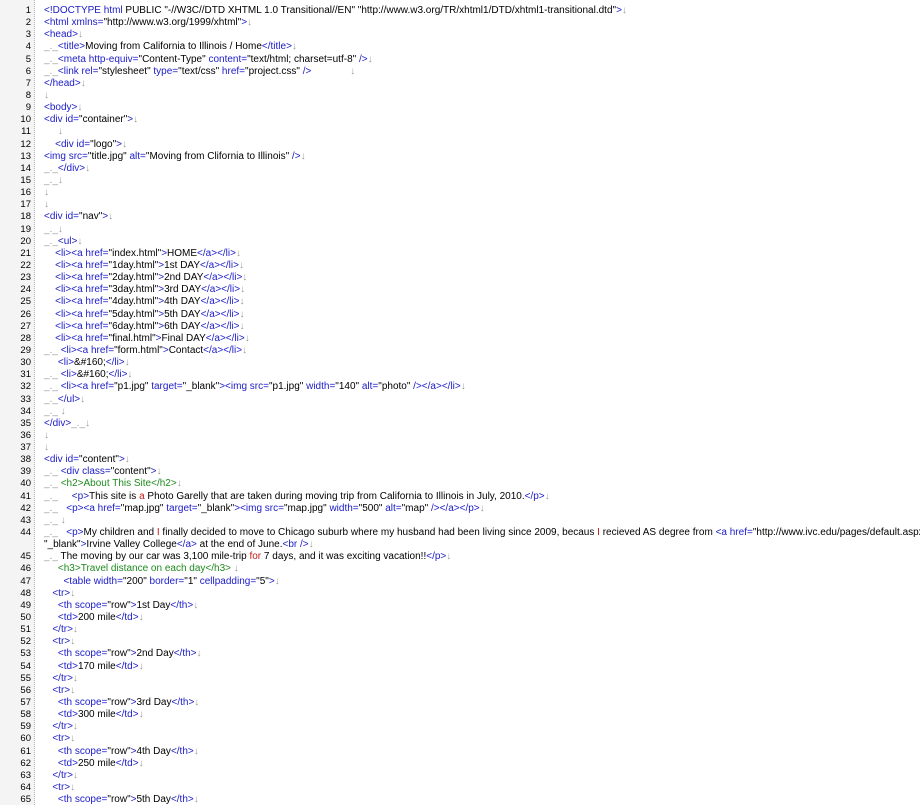 This screenshot has width=920, height=805. Describe the element at coordinates (460, 752) in the screenshot. I see `code-line: 61 <th scope="row">4th Day</th>↓` at that location.